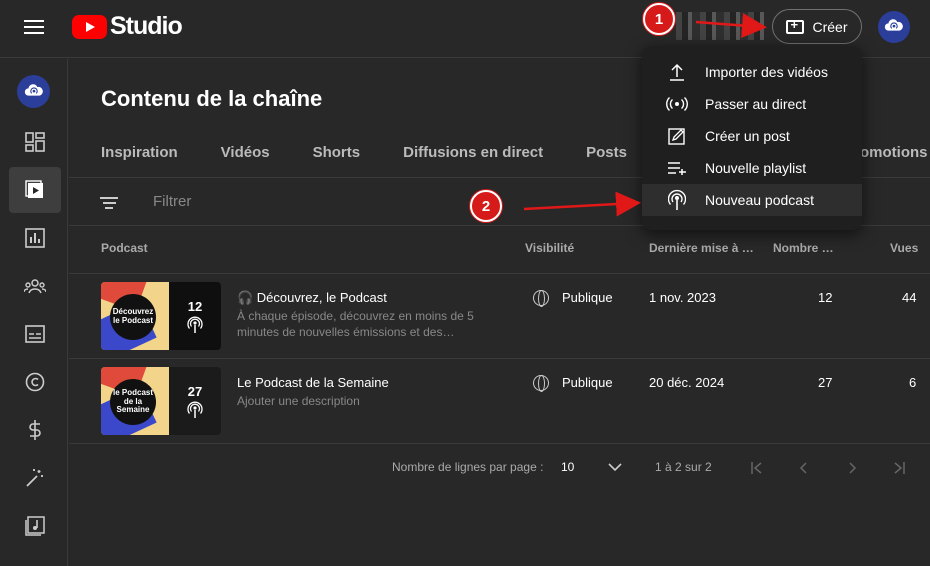 The width and height of the screenshot is (930, 566). Describe the element at coordinates (133, 402) in the screenshot. I see `thumbnail-text: le Podcast de la Semaine` at that location.